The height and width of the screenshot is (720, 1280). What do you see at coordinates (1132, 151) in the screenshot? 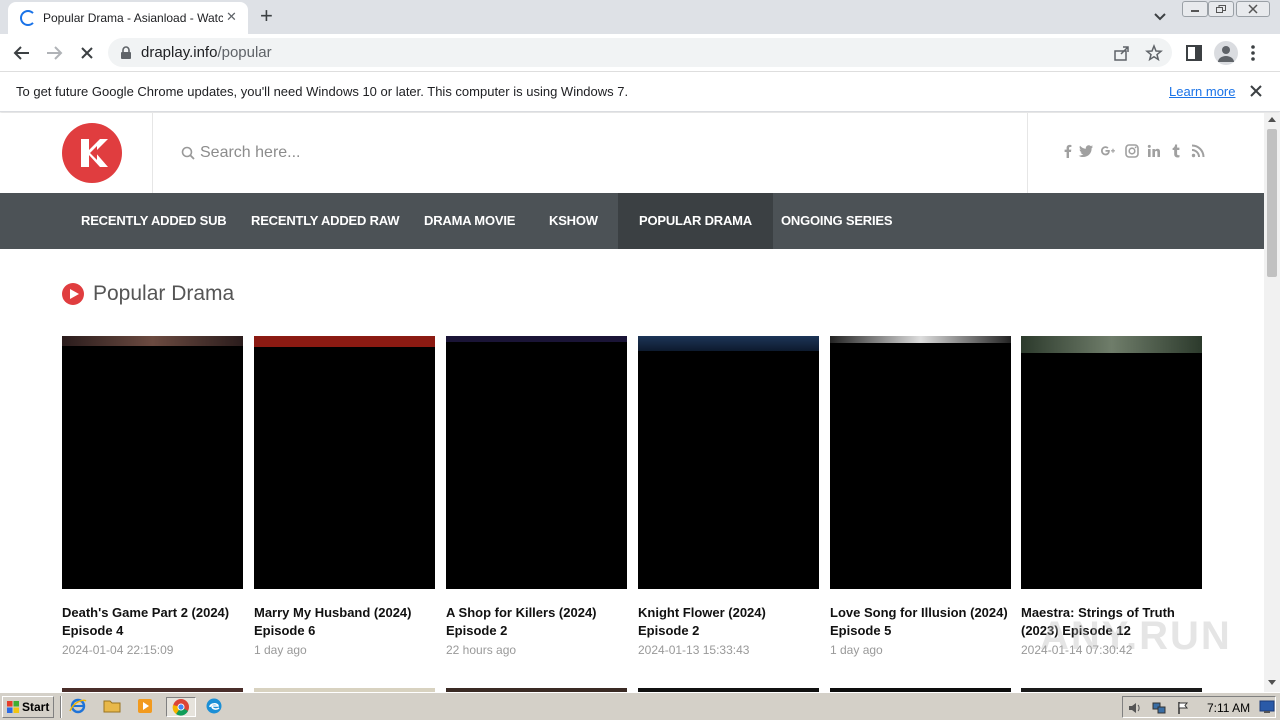
I see `instagram-icon` at bounding box center [1132, 151].